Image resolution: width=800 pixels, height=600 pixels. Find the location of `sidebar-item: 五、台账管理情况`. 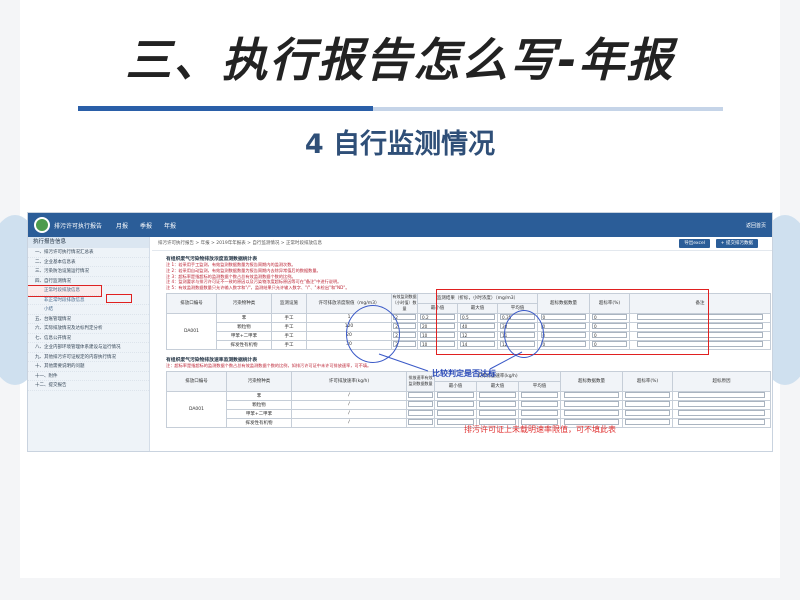

sidebar-item: 五、台账管理情况 is located at coordinates (88, 319).